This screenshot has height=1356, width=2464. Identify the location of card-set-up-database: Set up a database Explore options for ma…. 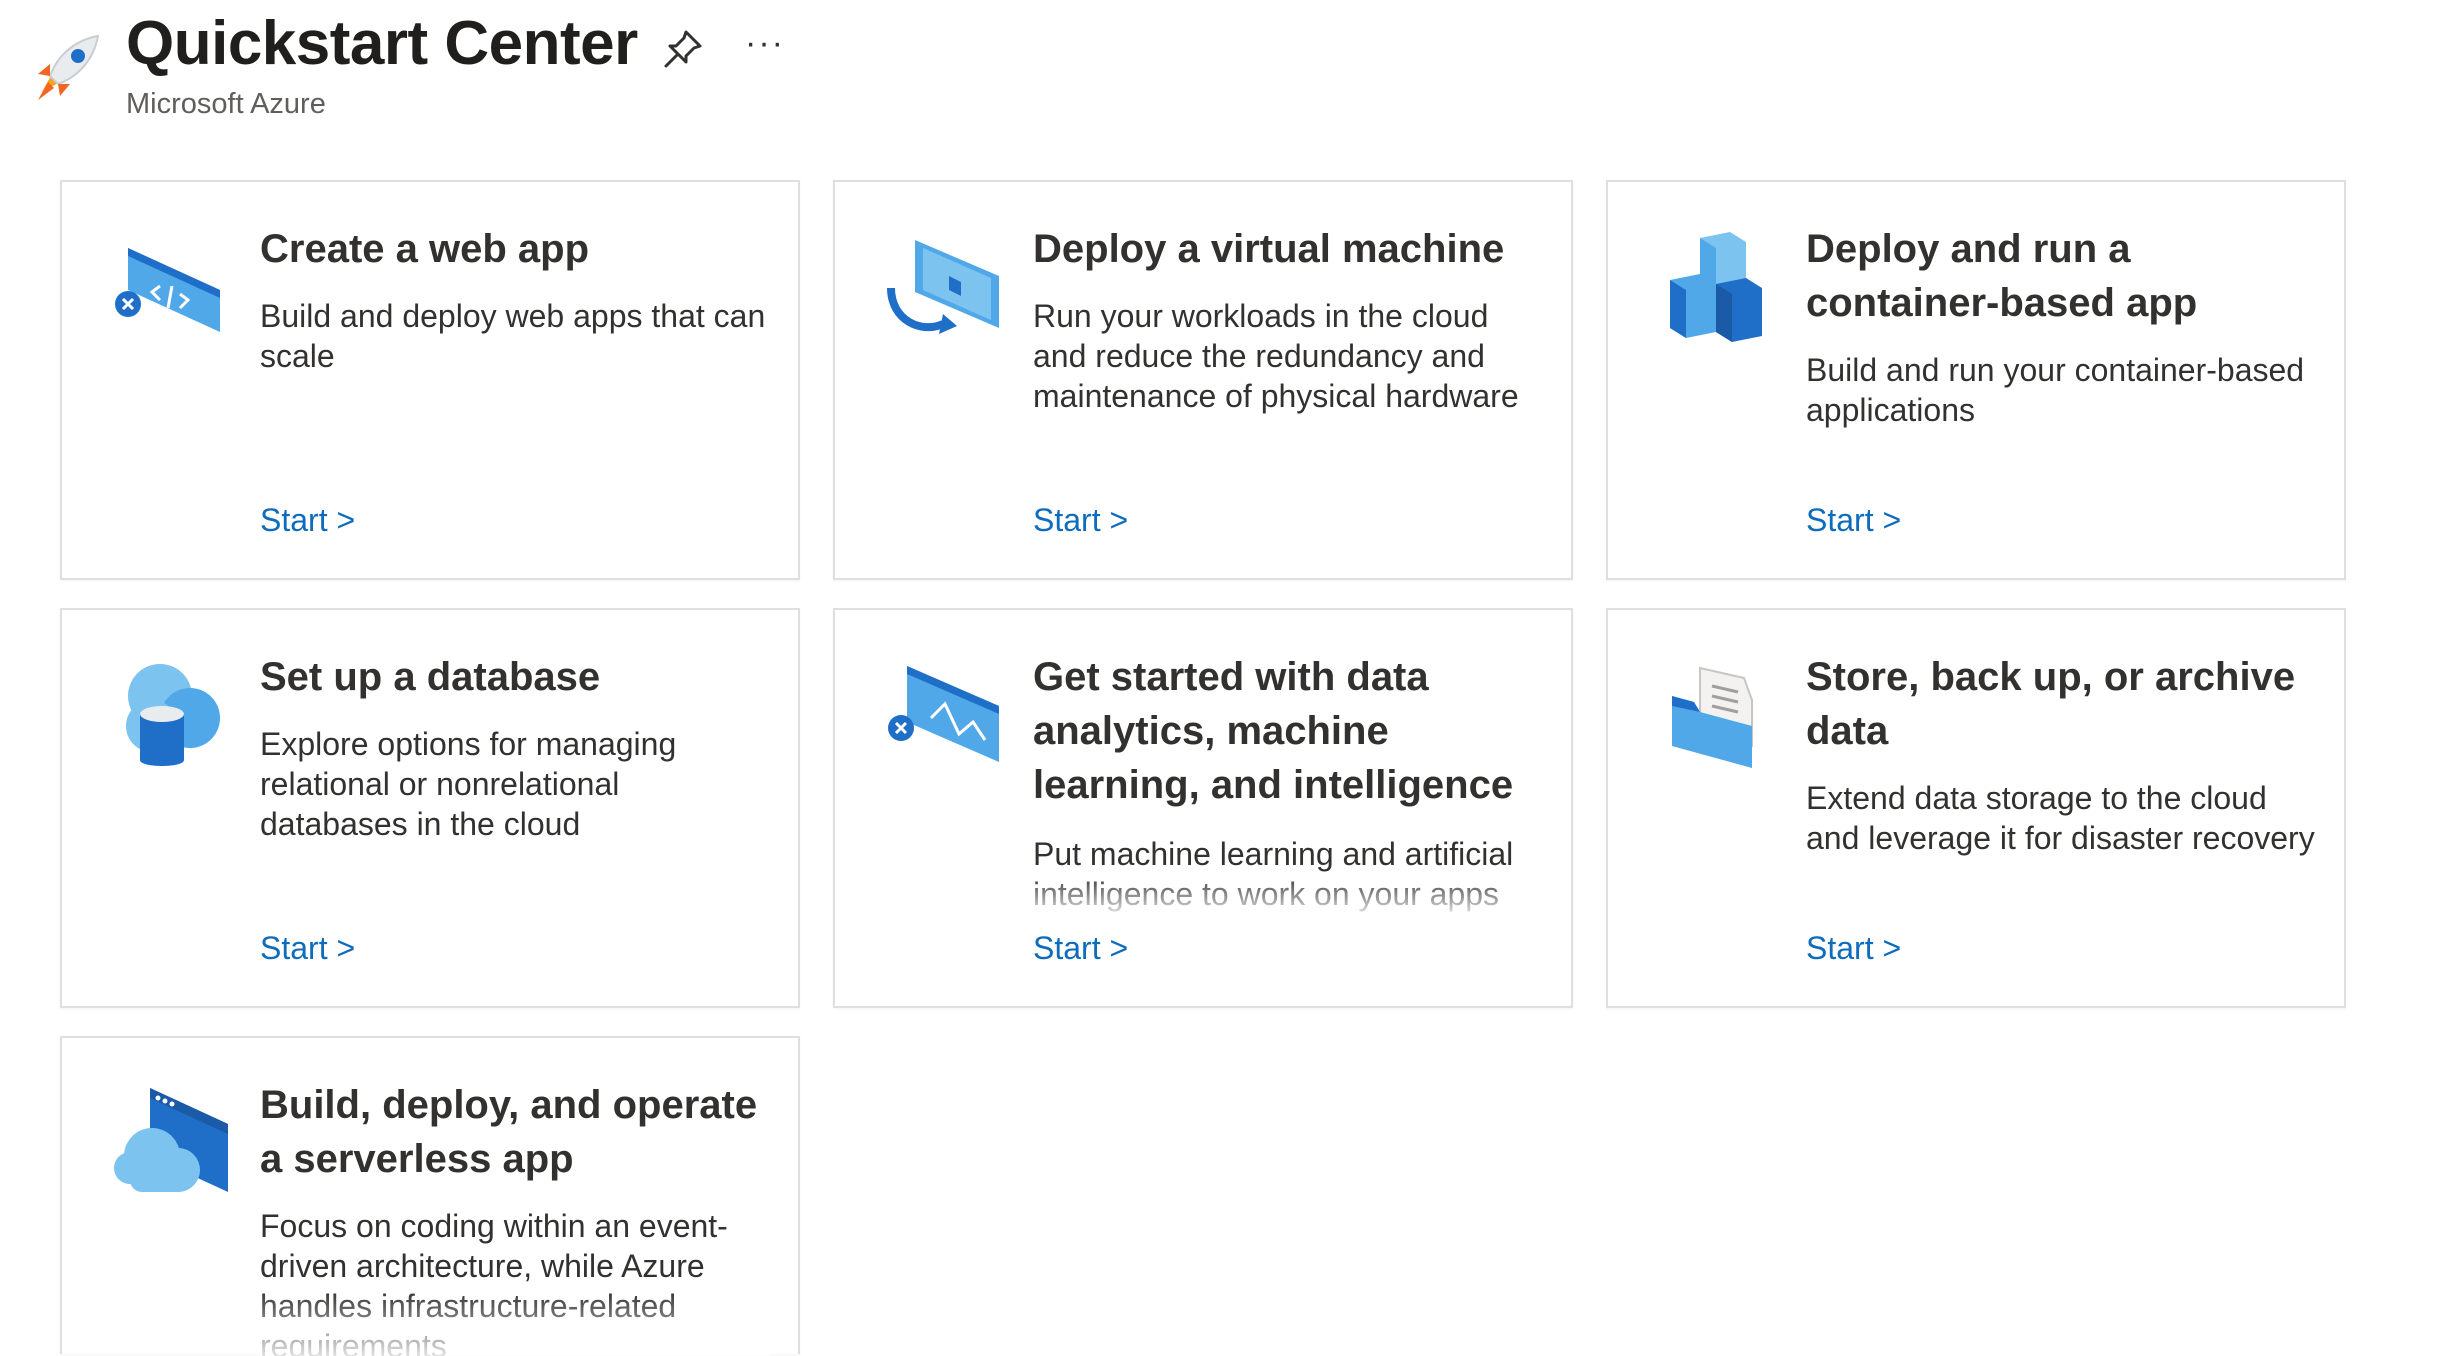
(430, 808).